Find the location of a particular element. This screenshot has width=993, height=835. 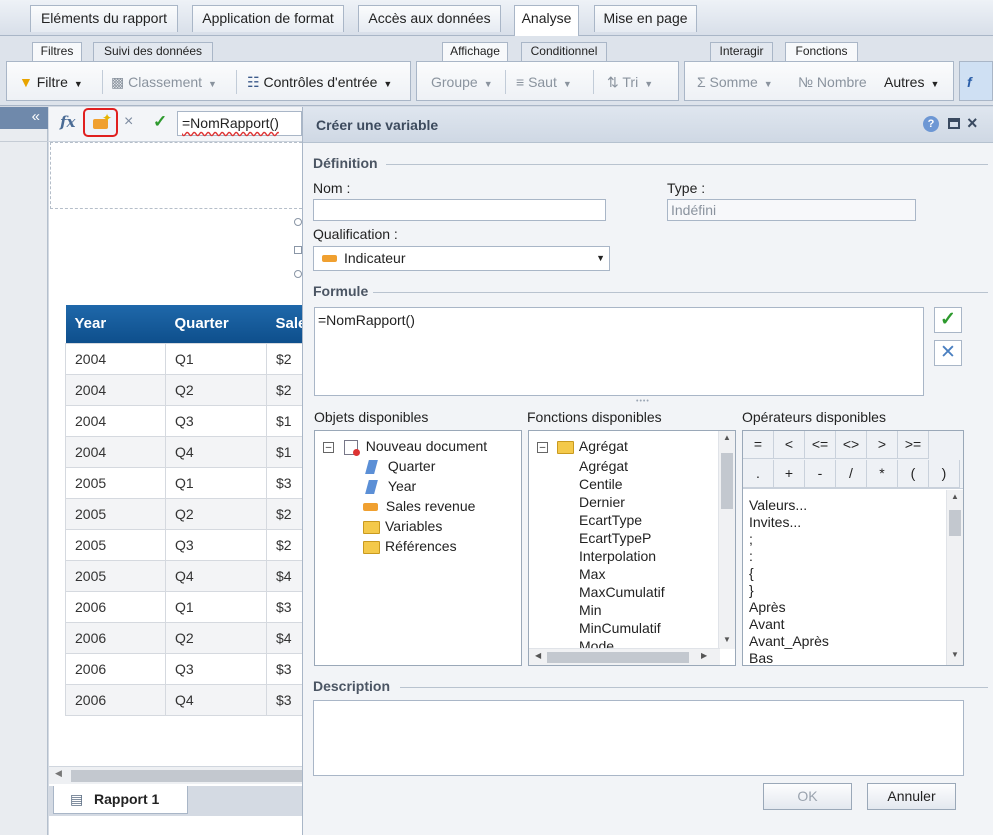

tree-item-quarter: Quarter is located at coordinates (400, 466).